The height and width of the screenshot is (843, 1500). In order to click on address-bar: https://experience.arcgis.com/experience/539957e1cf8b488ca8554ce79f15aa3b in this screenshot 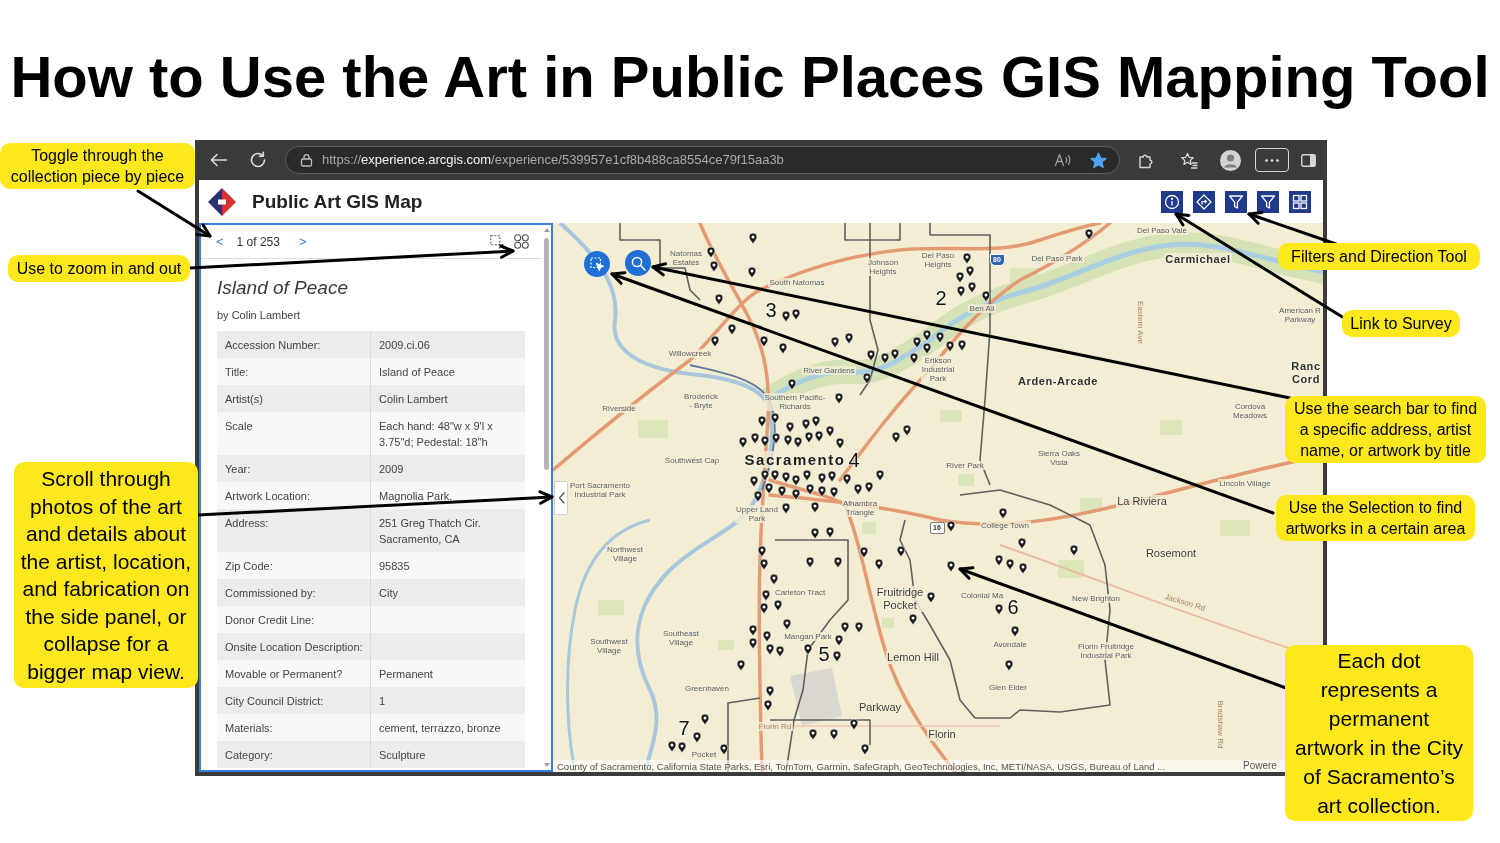, I will do `click(702, 160)`.